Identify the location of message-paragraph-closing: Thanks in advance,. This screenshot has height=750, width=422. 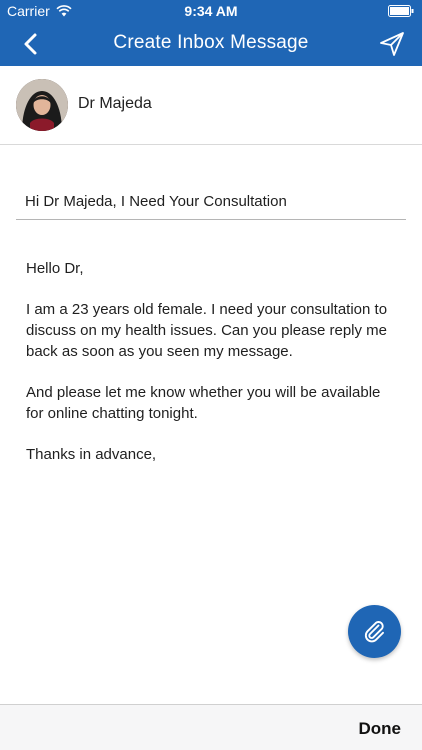
(91, 454).